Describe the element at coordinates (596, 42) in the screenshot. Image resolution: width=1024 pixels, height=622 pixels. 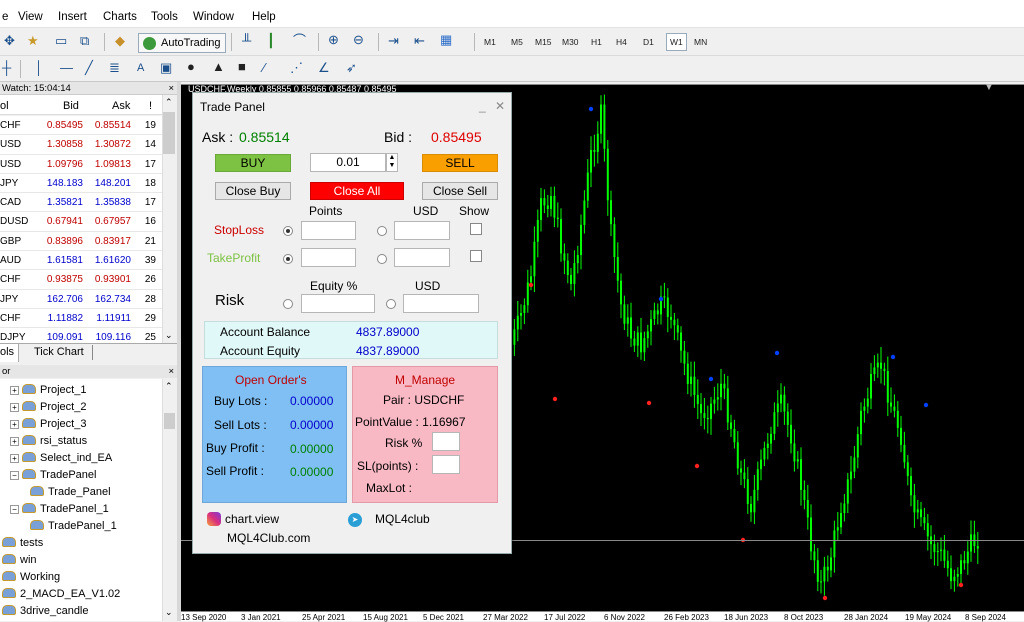
I see `timeframe-h1: H1` at that location.